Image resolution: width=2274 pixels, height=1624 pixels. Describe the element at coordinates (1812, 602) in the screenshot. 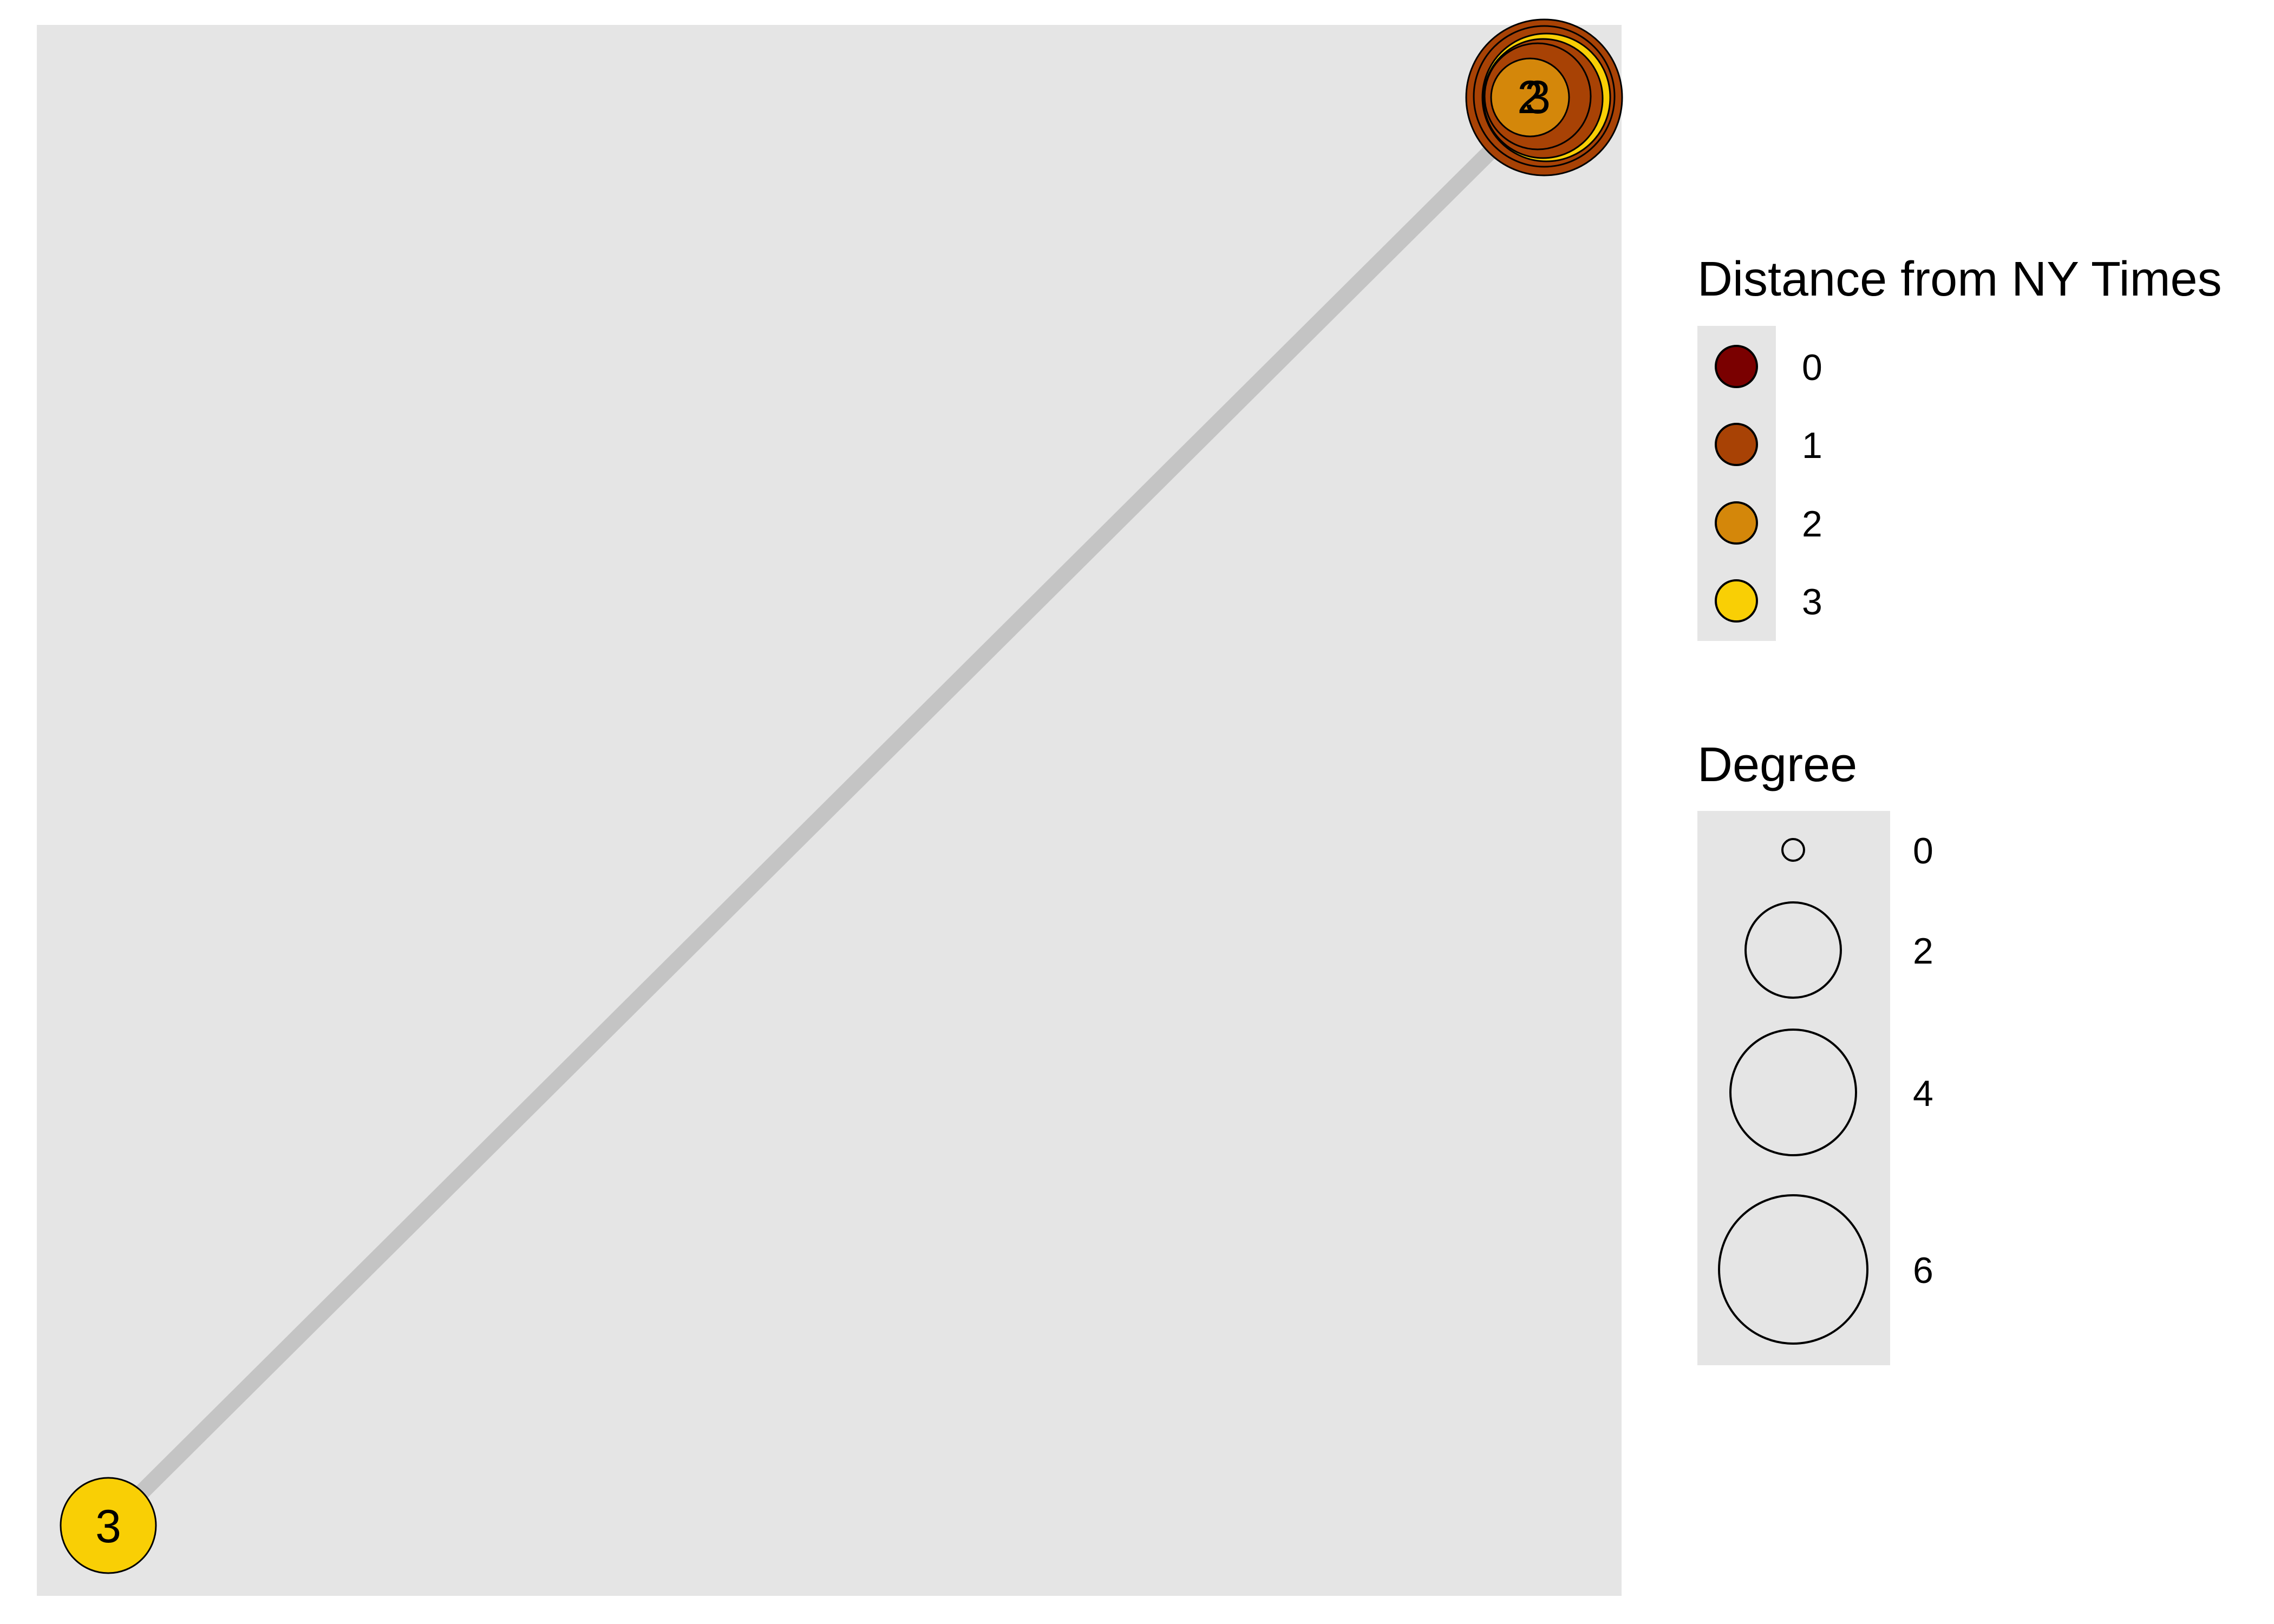

I see `legend-distance-label: 3` at that location.